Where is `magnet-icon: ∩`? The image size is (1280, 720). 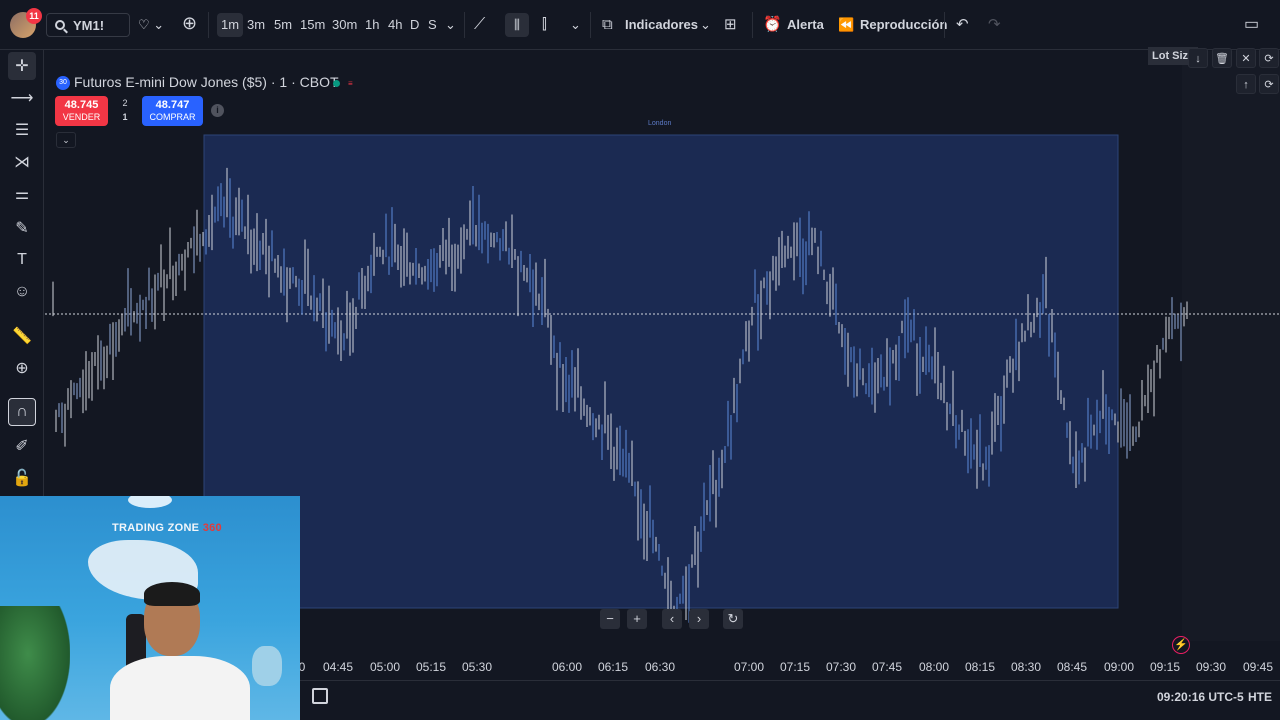 magnet-icon: ∩ is located at coordinates (22, 412).